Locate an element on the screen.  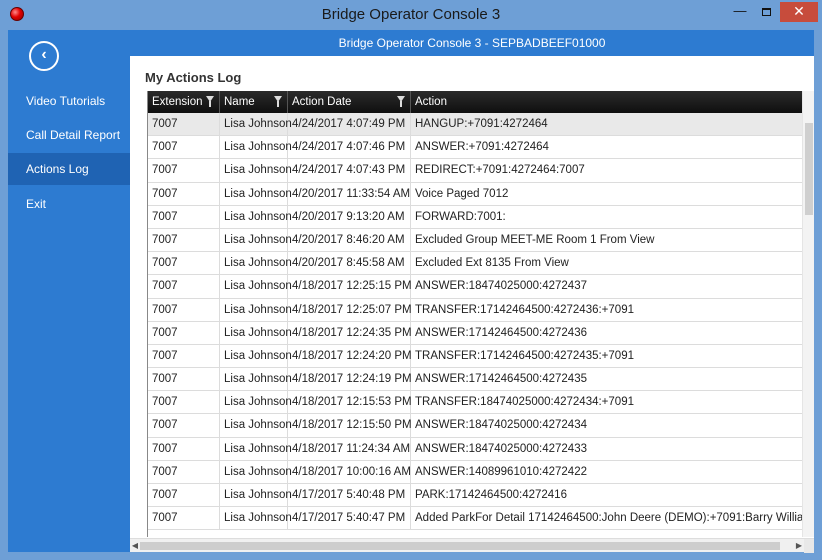
cell-action: HANGUP:+7091:4272464 is located at coordinates (481, 124).